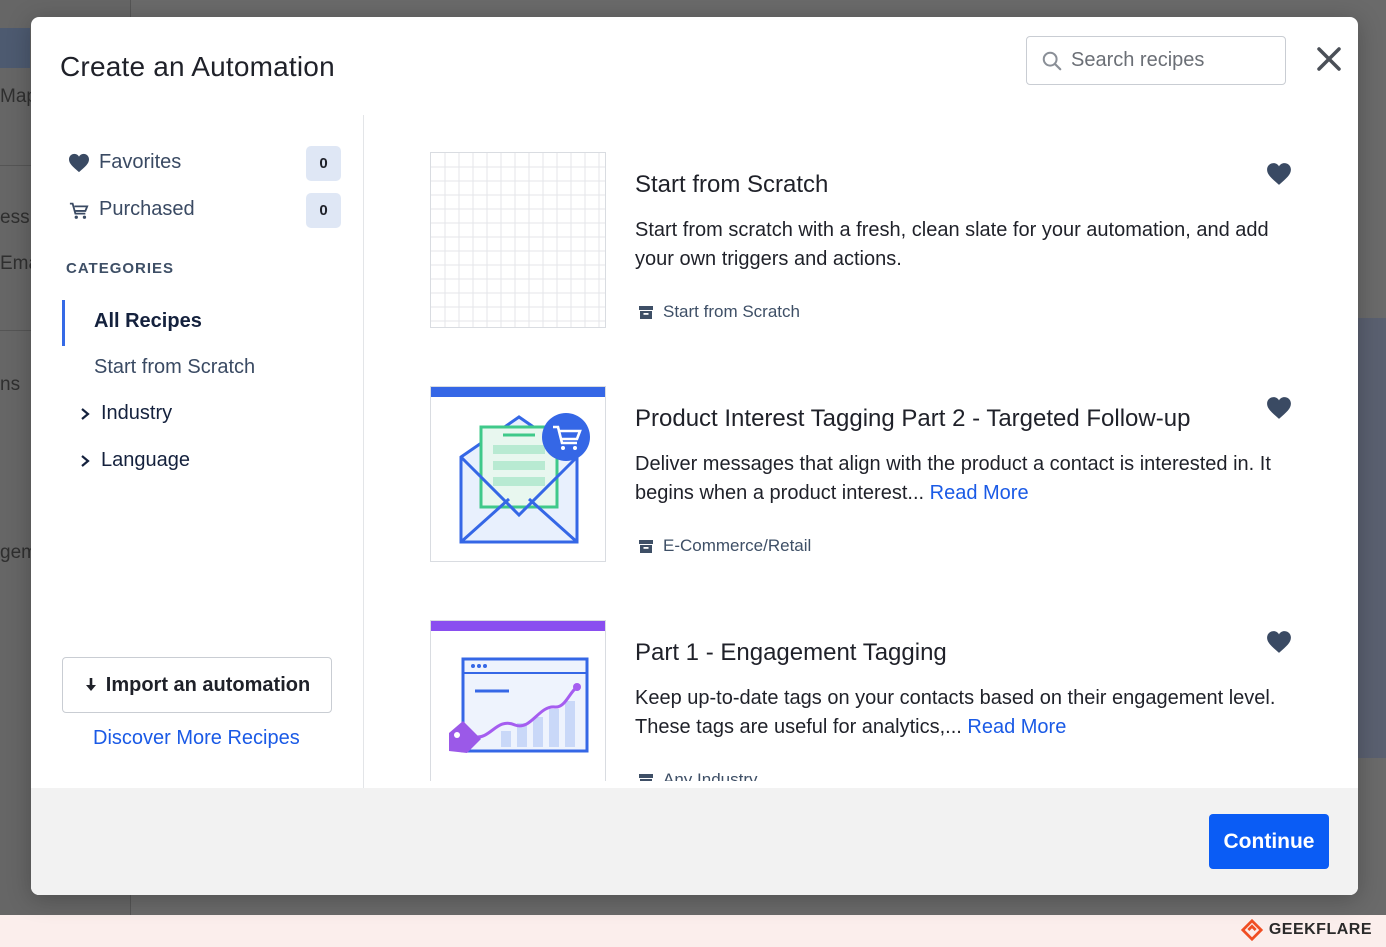  I want to click on search-icon, so click(1052, 60).